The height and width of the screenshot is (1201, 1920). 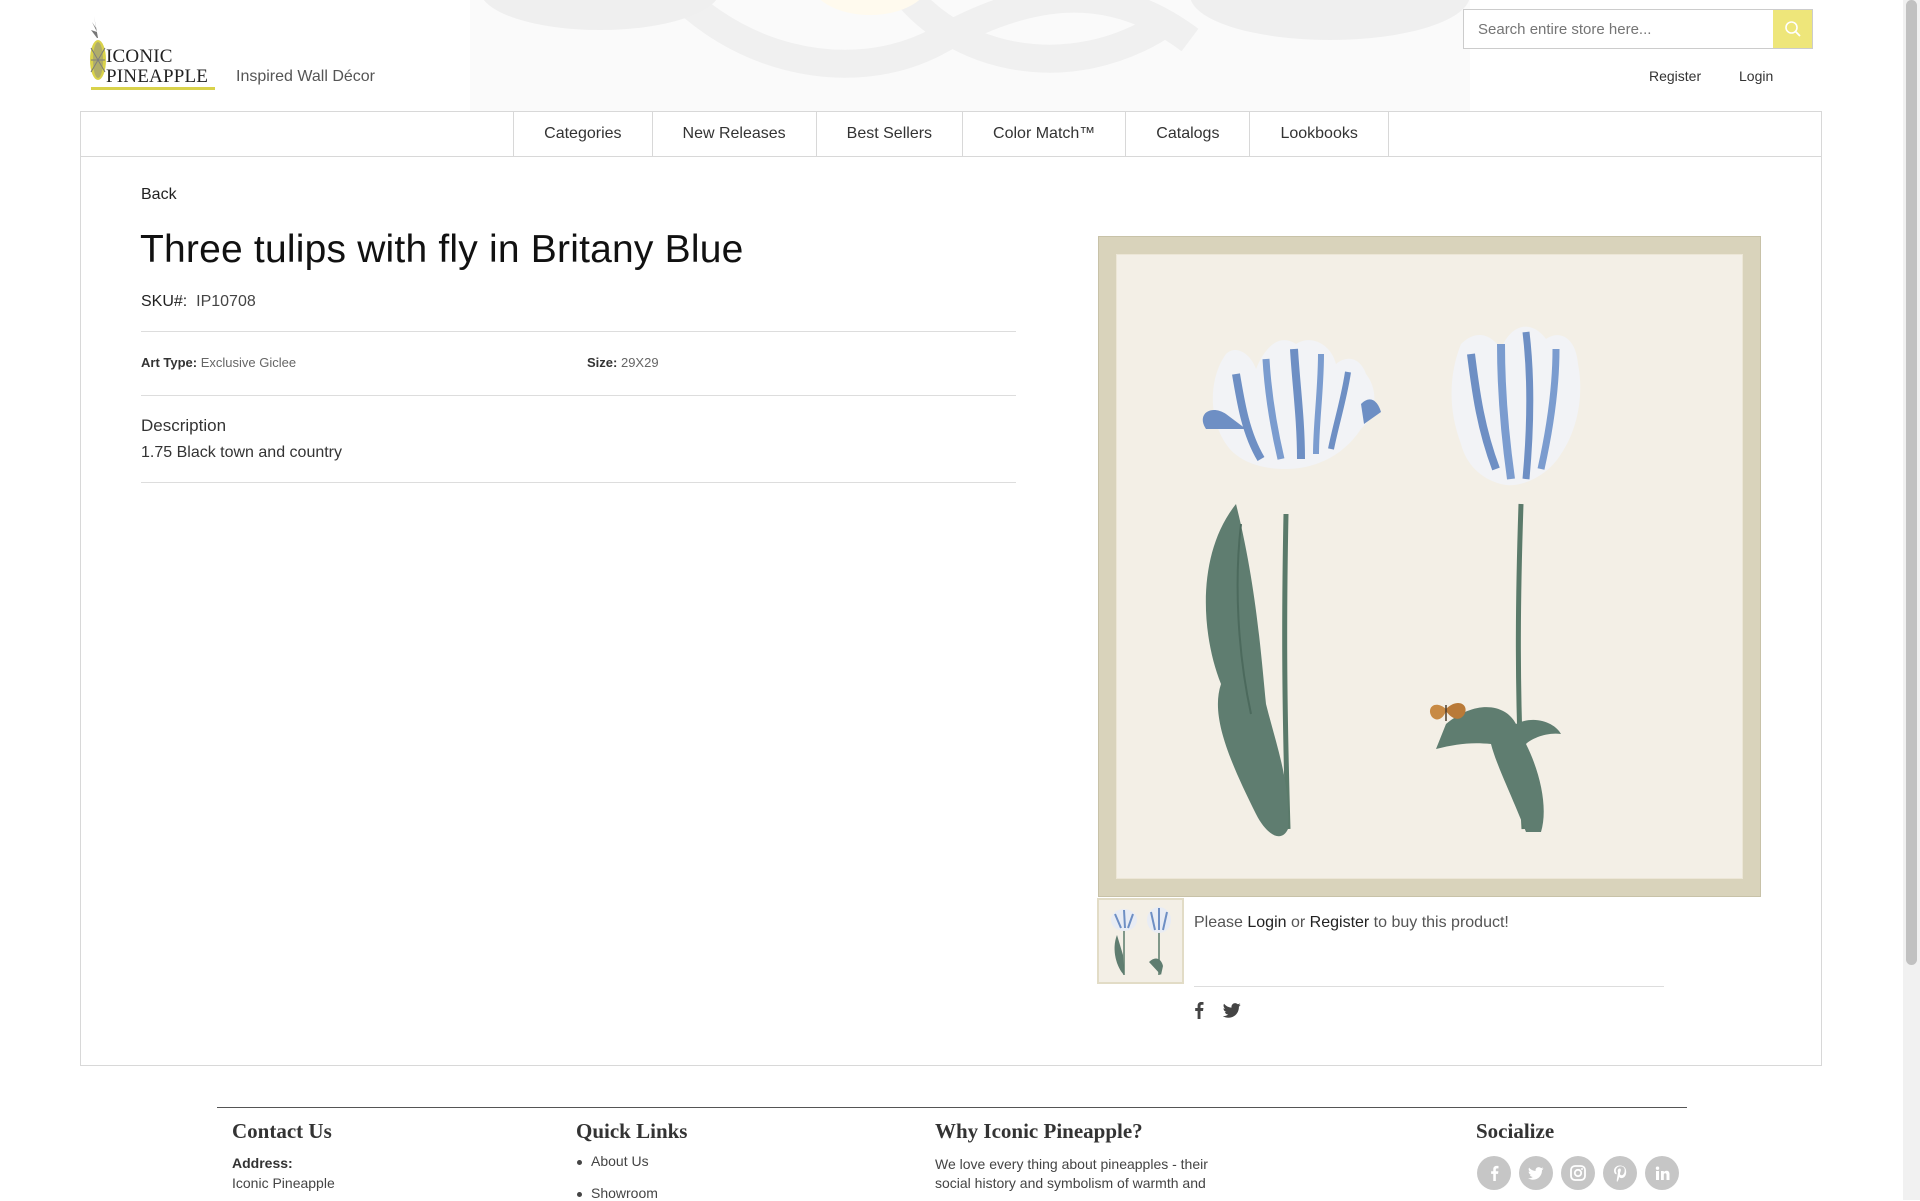 I want to click on social-pinterest-button, so click(x=1620, y=1173).